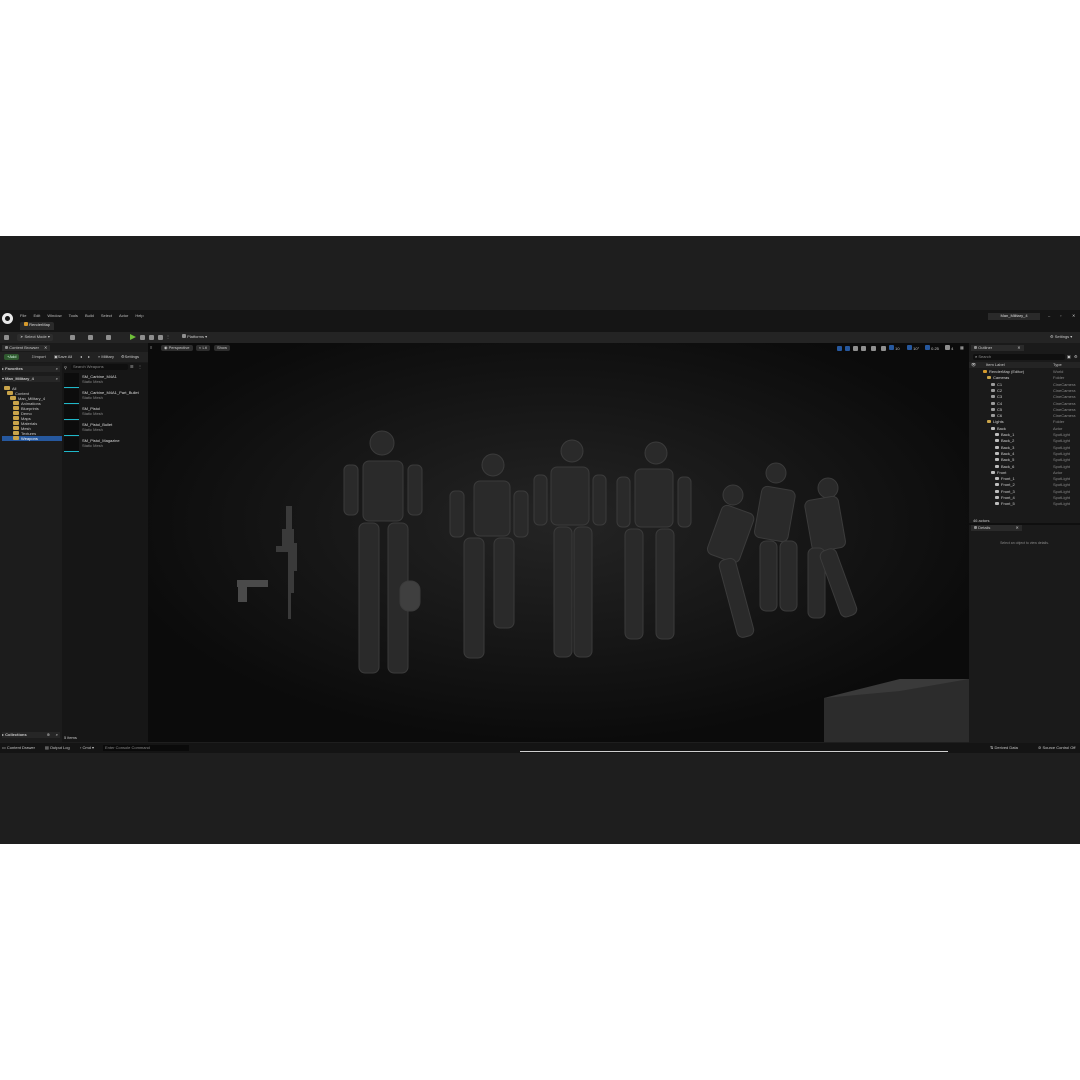  What do you see at coordinates (37, 326) in the screenshot?
I see `level-tab: RenderMap` at bounding box center [37, 326].